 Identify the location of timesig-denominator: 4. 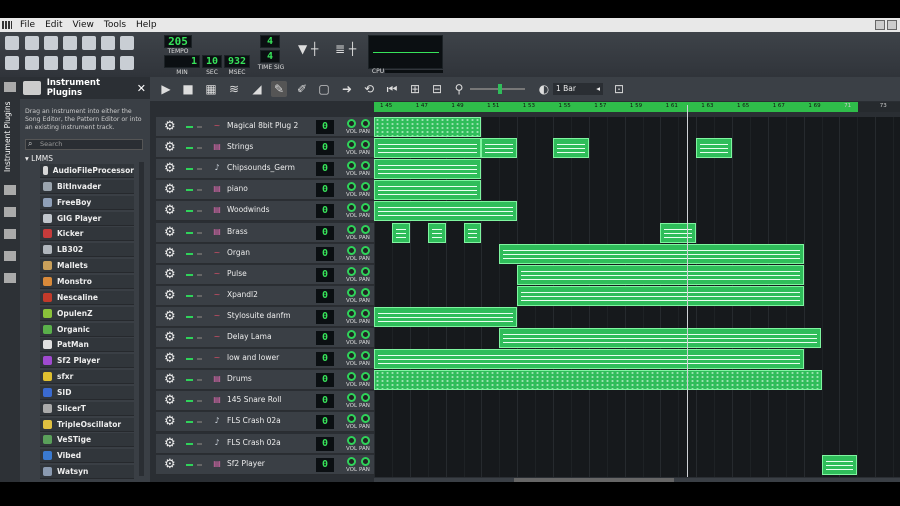
(270, 56).